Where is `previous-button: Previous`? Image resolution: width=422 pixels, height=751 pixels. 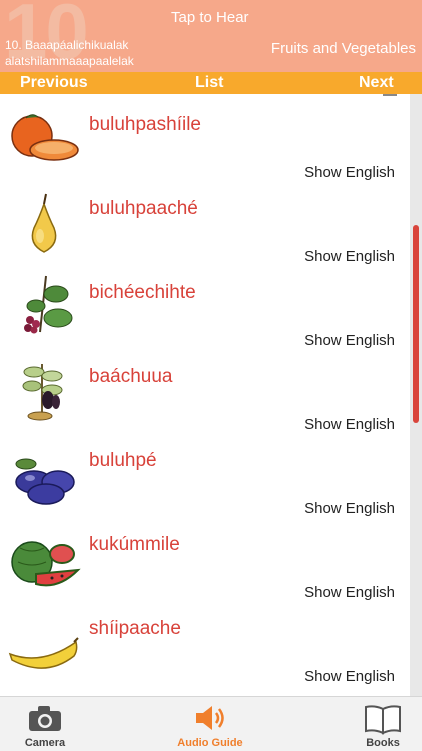
previous-button: Previous is located at coordinates (54, 83).